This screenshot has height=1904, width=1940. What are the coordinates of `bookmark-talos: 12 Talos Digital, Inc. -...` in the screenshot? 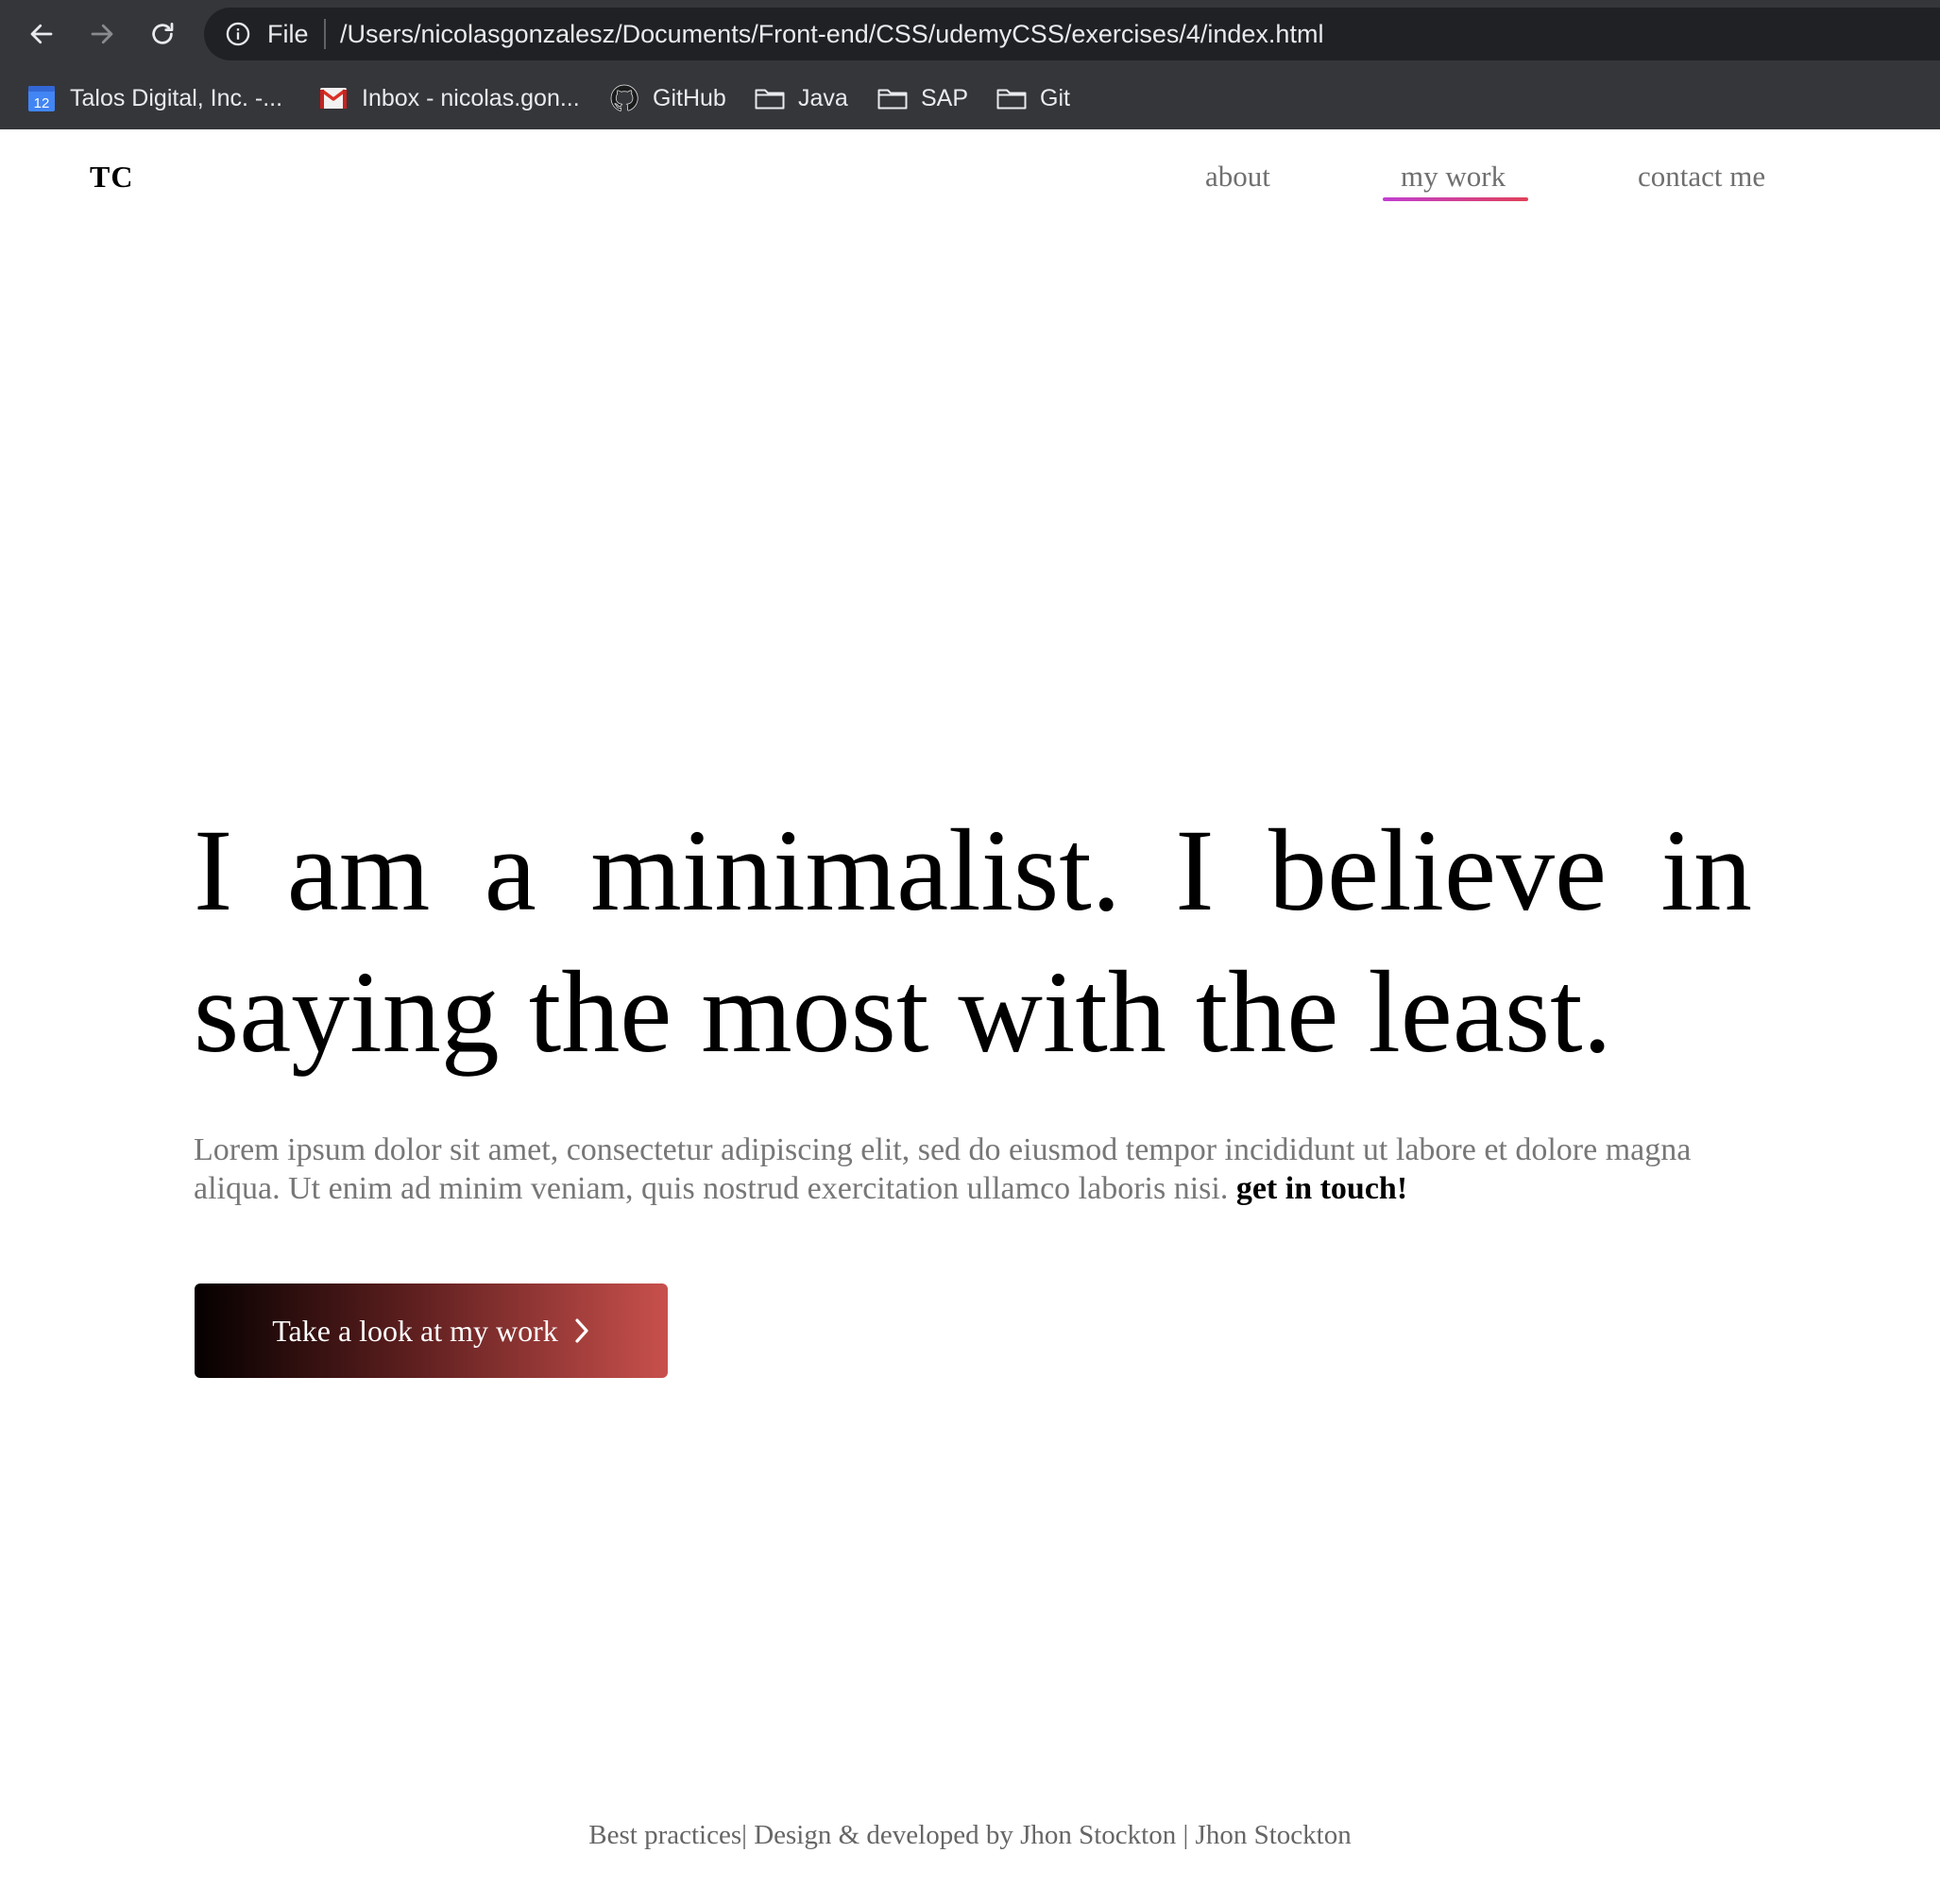 It's located at (154, 98).